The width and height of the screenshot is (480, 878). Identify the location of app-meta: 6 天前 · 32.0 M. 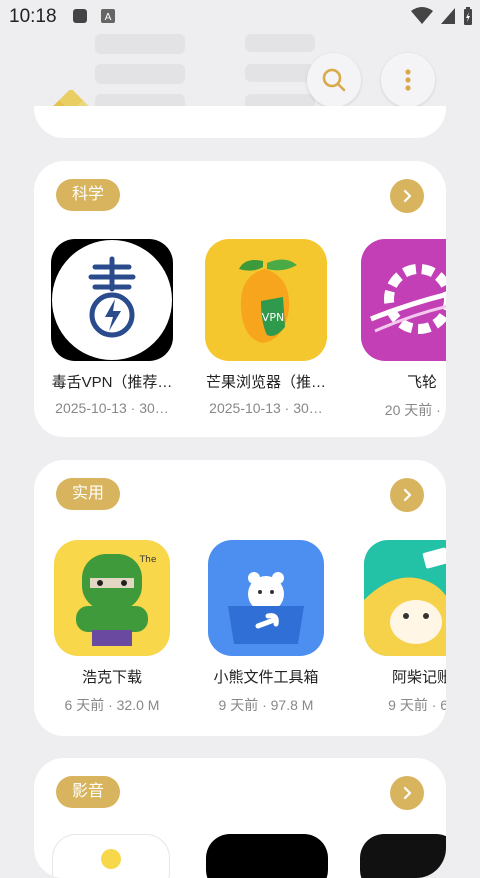
(112, 705).